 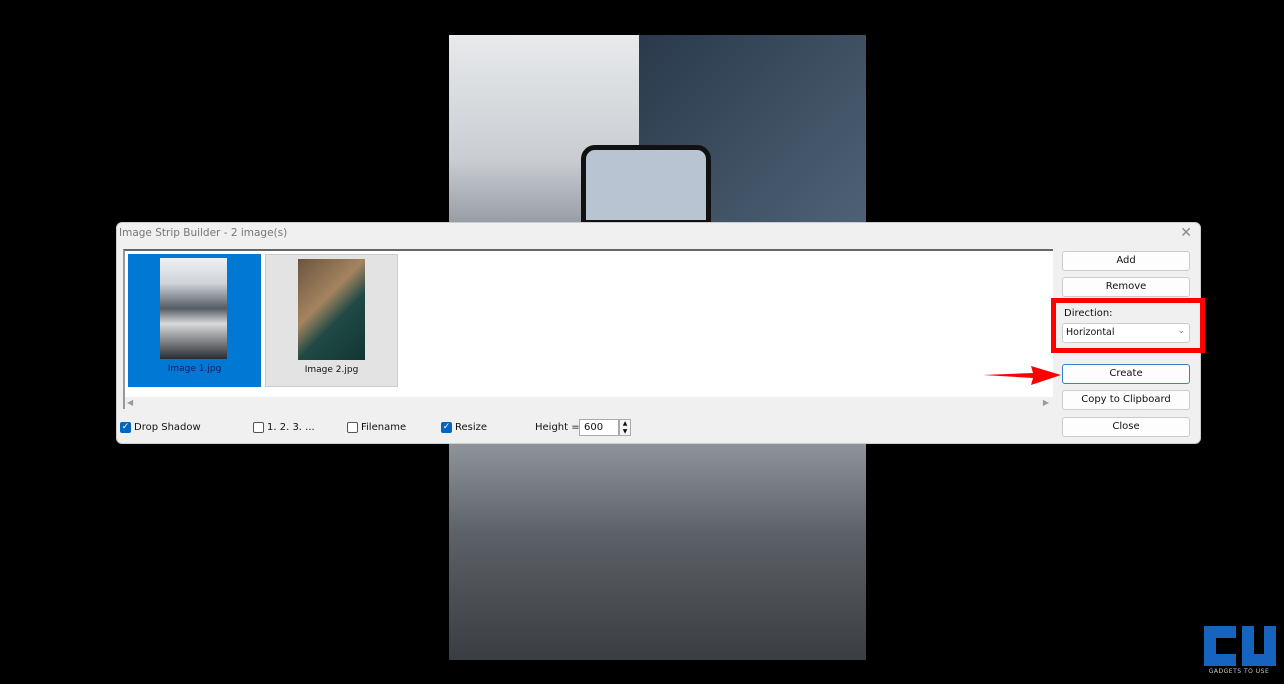 I want to click on image-2-label: Image 2.jpg, so click(x=331, y=370).